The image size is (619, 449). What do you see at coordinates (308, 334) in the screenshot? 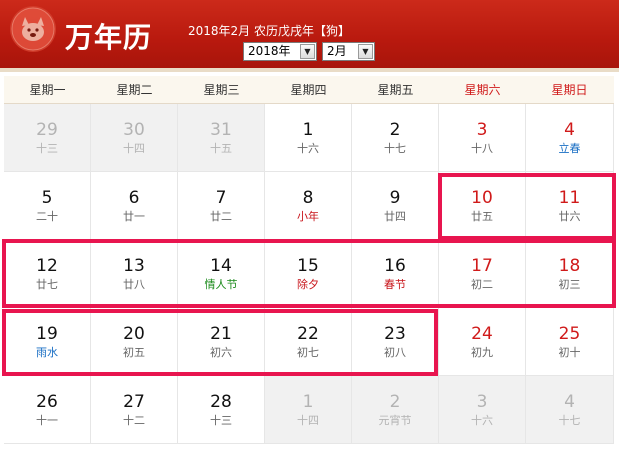
I see `day-number: 22` at bounding box center [308, 334].